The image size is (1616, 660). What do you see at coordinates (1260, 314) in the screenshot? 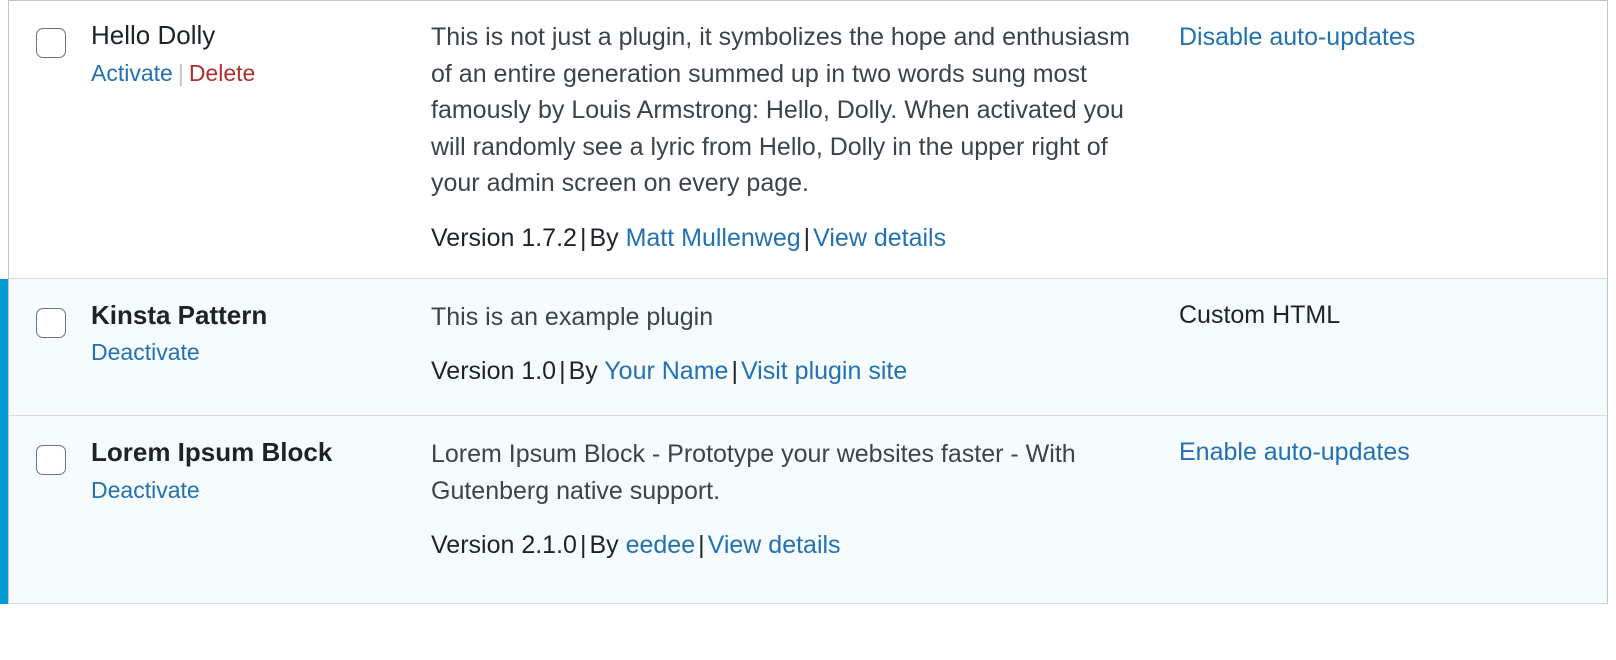
I see `auto-update-status-text: Custom HTML` at bounding box center [1260, 314].